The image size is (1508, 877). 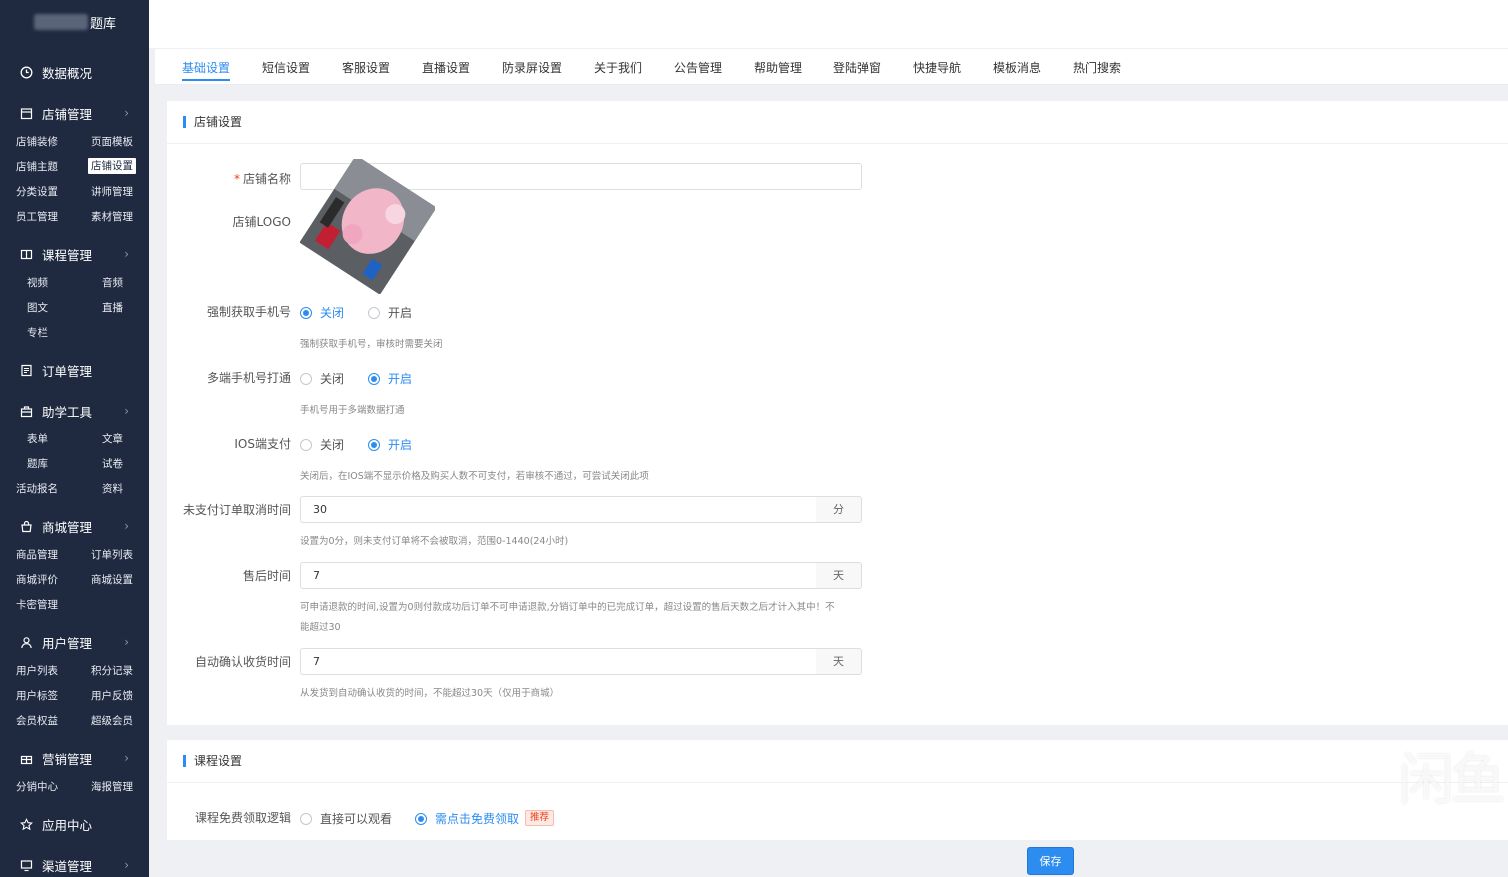 What do you see at coordinates (937, 67) in the screenshot?
I see `tab-quick-nav: 快捷导航` at bounding box center [937, 67].